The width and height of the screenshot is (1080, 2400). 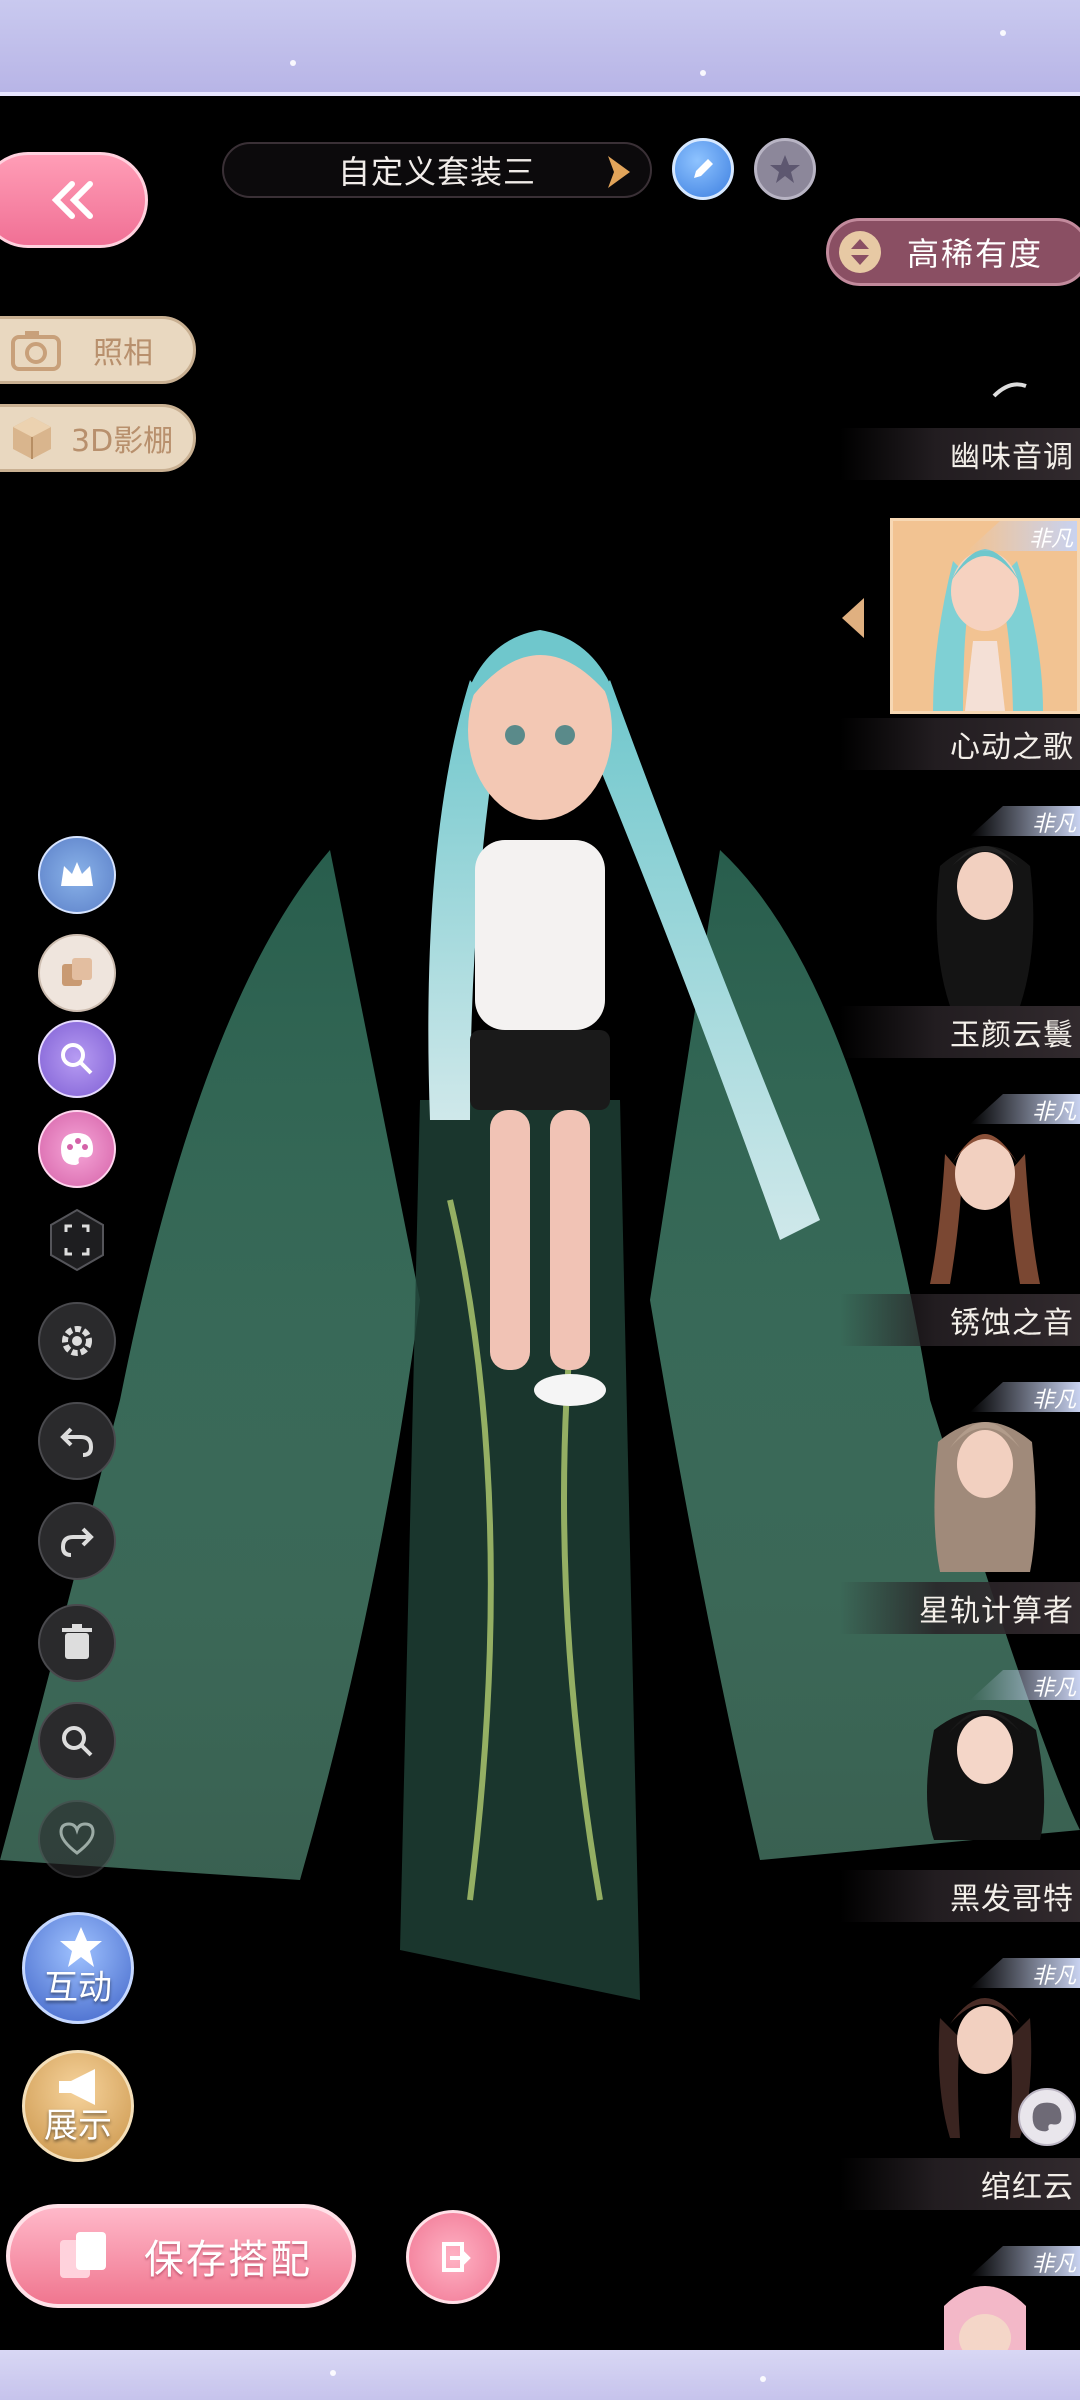 I want to click on studio-3d-button: 3D影棚, so click(x=98, y=438).